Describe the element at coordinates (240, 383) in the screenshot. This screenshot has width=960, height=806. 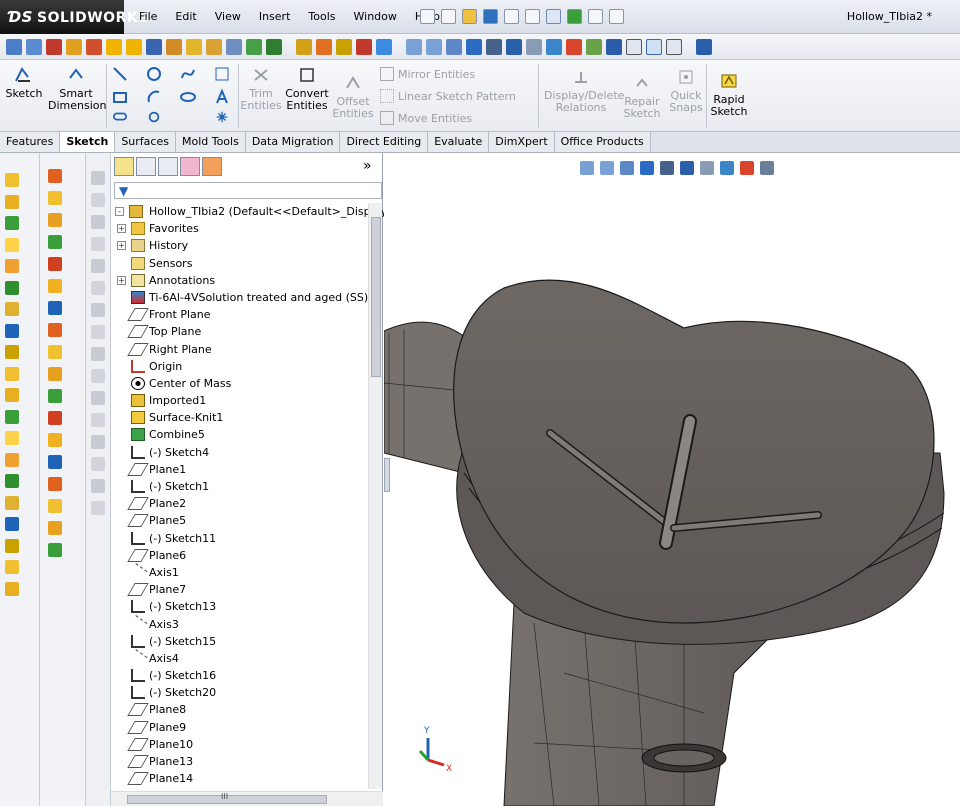
I see `tree-item: Center of Mass` at that location.